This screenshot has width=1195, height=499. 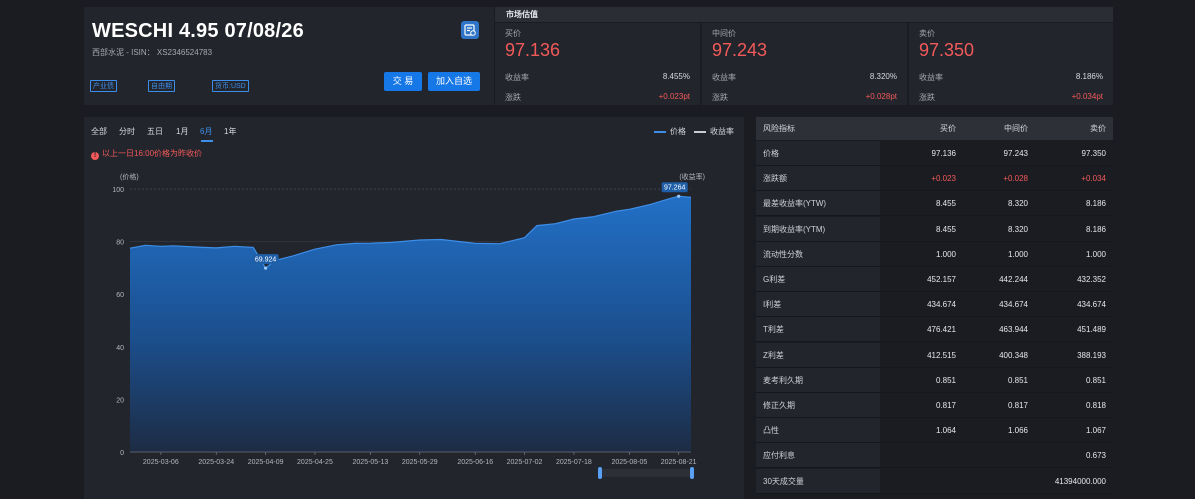 What do you see at coordinates (161, 462) in the screenshot?
I see `x-tick-label: 2025-03-06` at bounding box center [161, 462].